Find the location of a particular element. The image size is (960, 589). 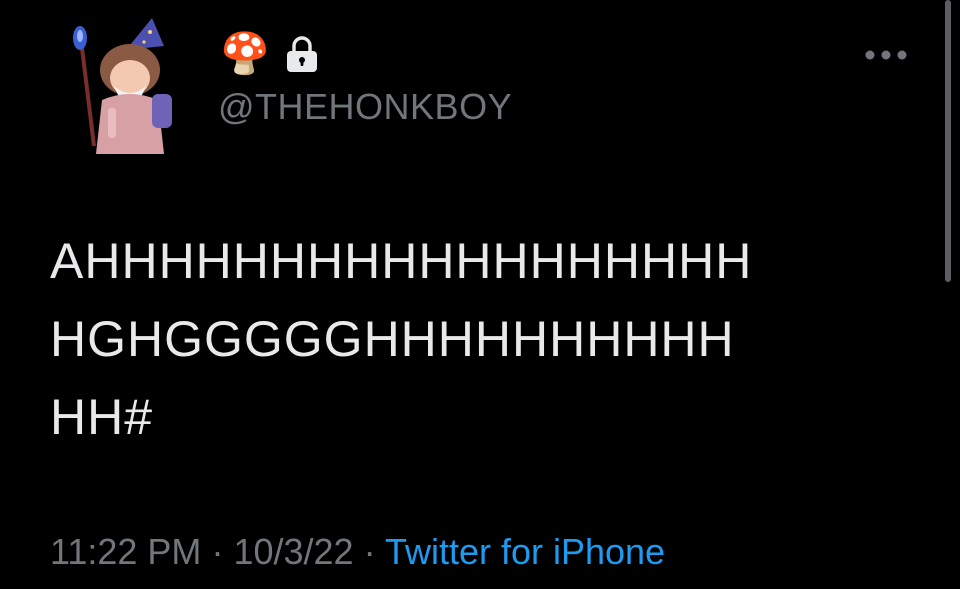

tweet-date: 10/3/22 is located at coordinates (293, 551).